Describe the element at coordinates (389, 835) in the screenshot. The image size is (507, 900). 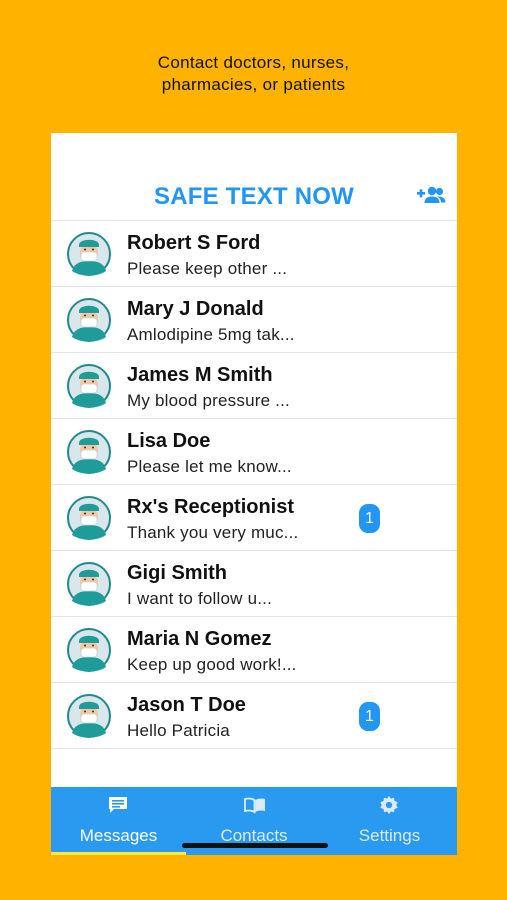
I see `tab-label: Settings` at that location.